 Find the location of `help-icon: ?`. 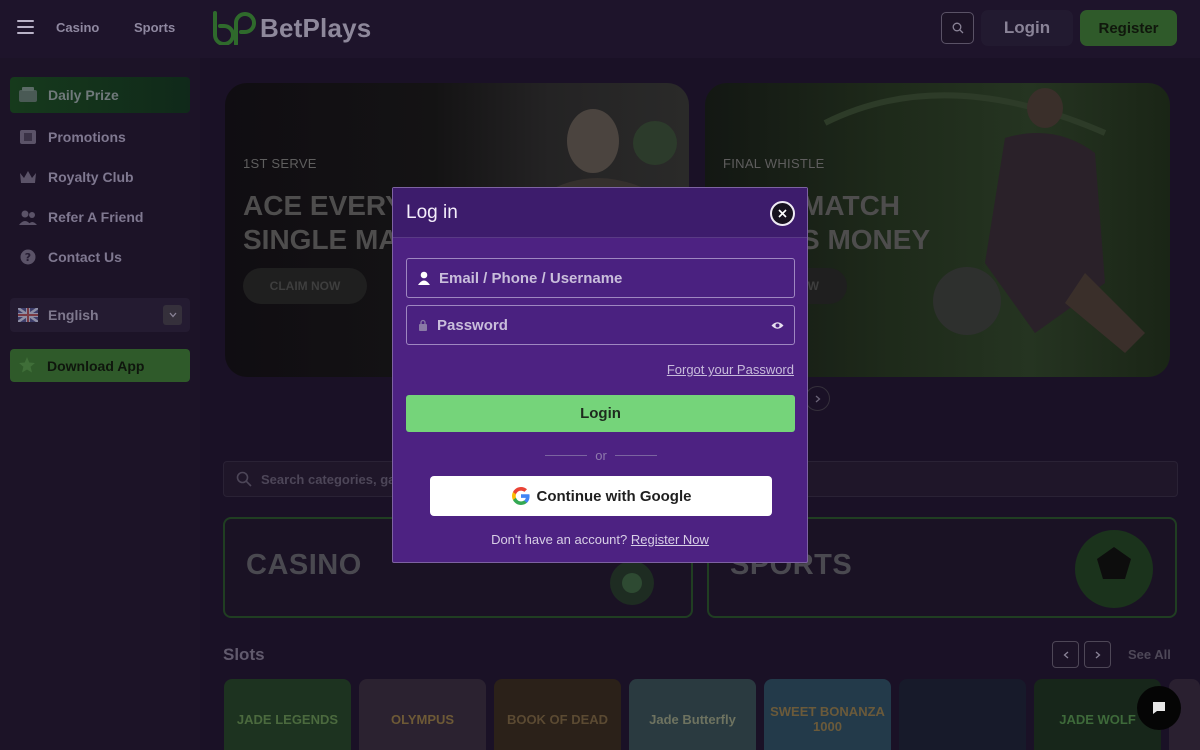

help-icon: ? is located at coordinates (28, 257).